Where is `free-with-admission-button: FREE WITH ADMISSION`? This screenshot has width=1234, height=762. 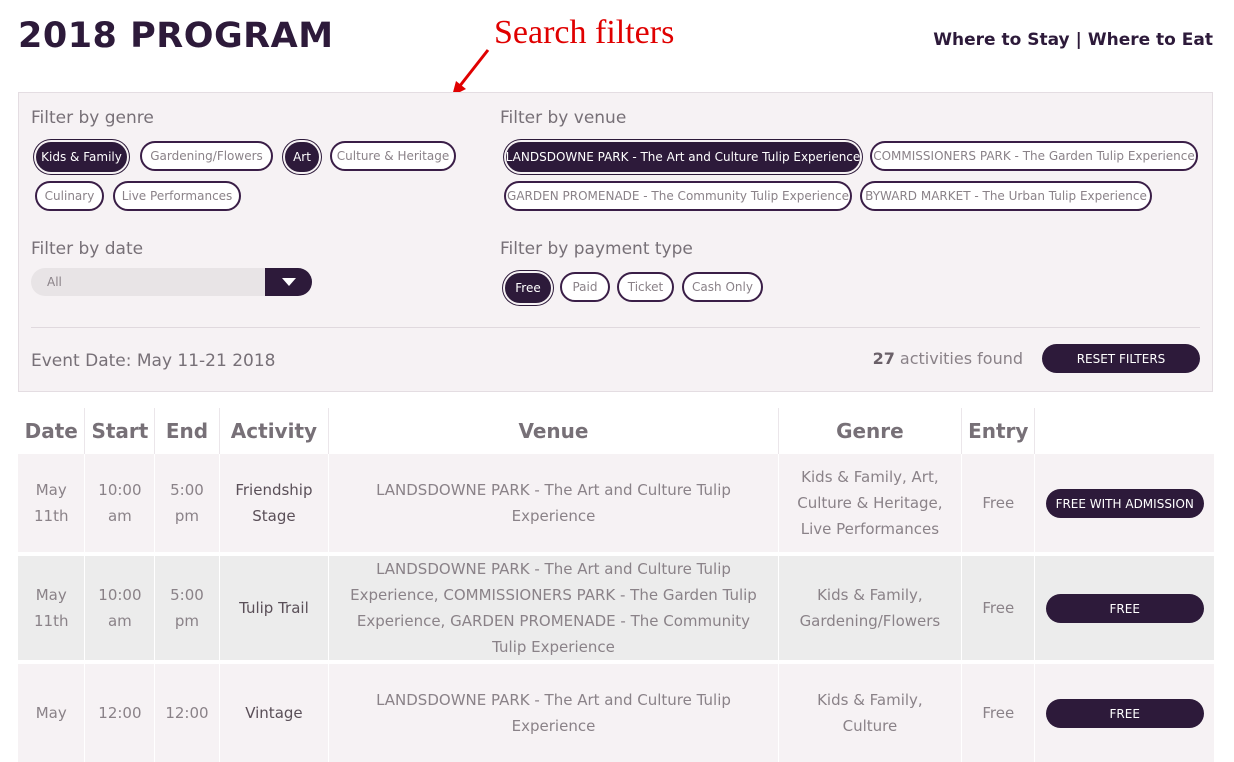 free-with-admission-button: FREE WITH ADMISSION is located at coordinates (1124, 503).